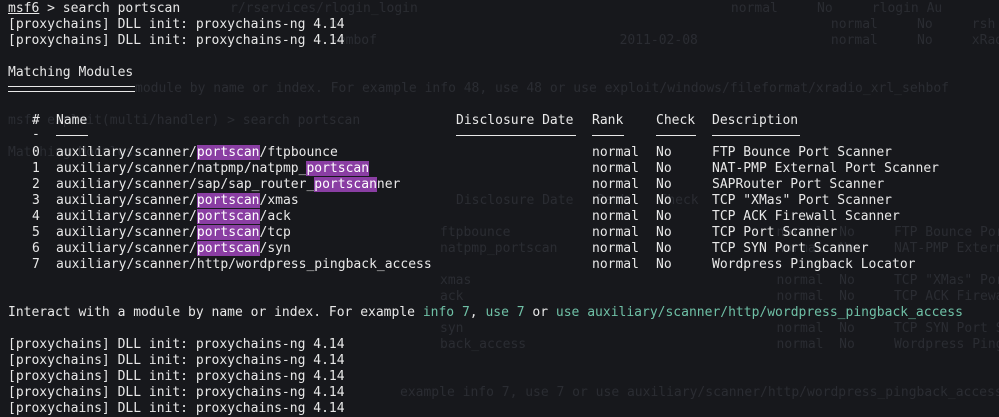 This screenshot has width=999, height=417. I want to click on row-num: 5, so click(36, 232).